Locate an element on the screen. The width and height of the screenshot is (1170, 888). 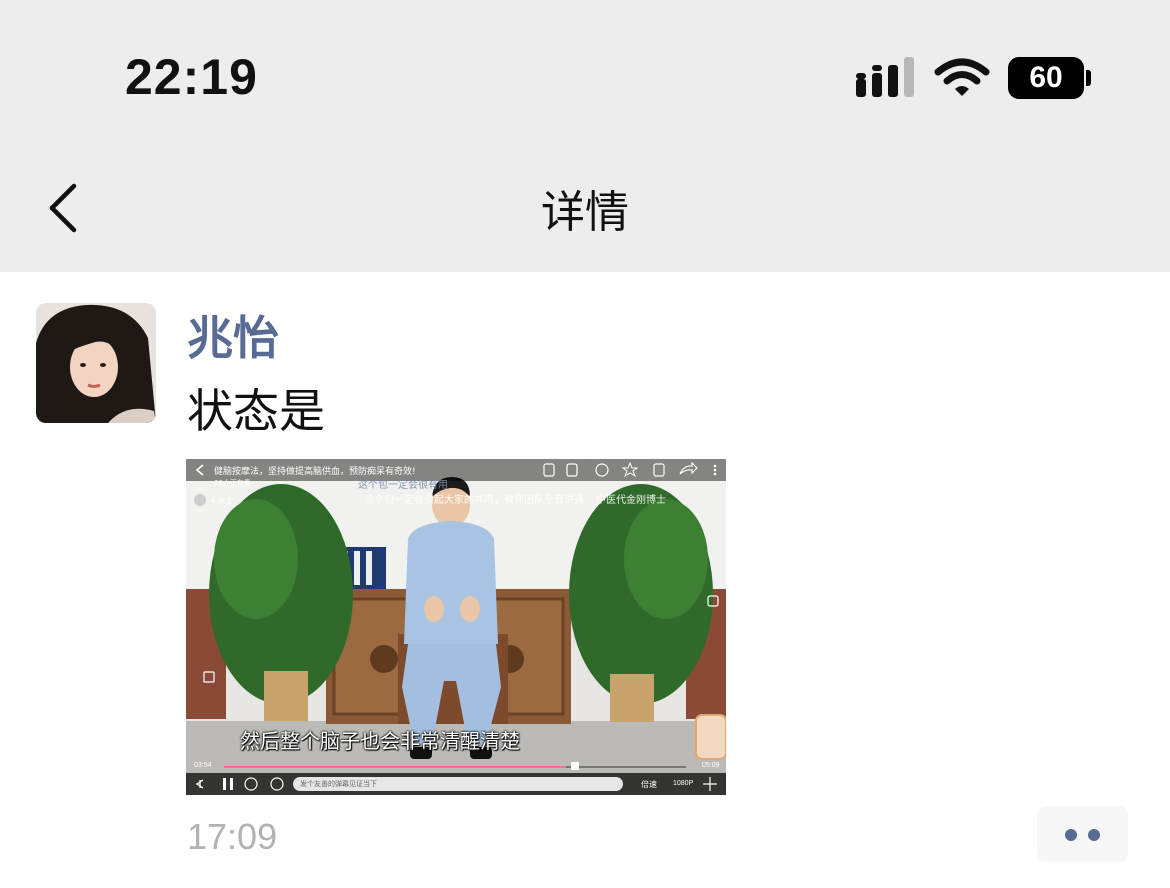
overlay-line-2: 这个包一定会引起大家的共鸣，教师团队全面讲通 is located at coordinates (474, 500).